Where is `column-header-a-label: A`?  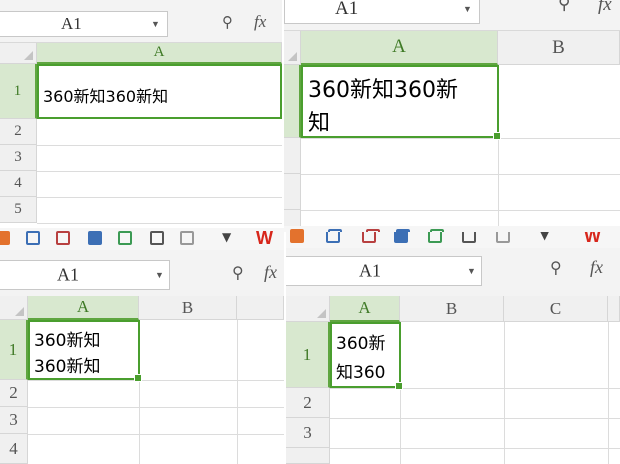
column-header-a-label: A is located at coordinates (159, 52).